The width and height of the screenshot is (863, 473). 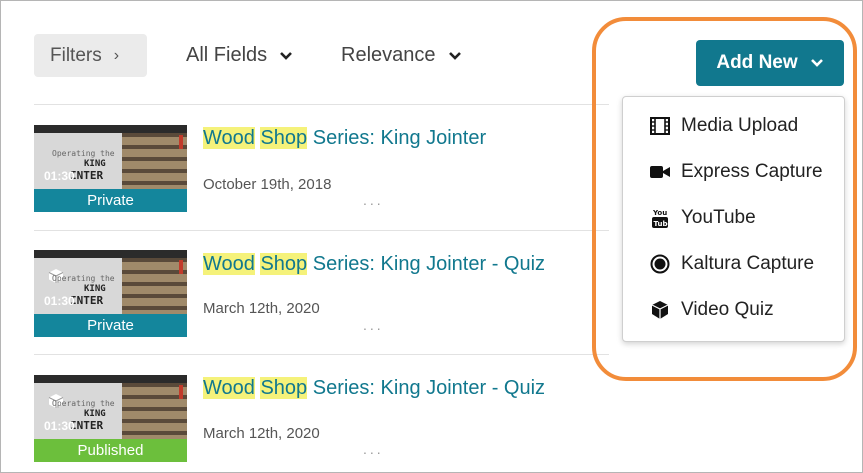 I want to click on entry-thumbnail: Operating the KING INTER 01:30 Published, so click(x=110, y=418).